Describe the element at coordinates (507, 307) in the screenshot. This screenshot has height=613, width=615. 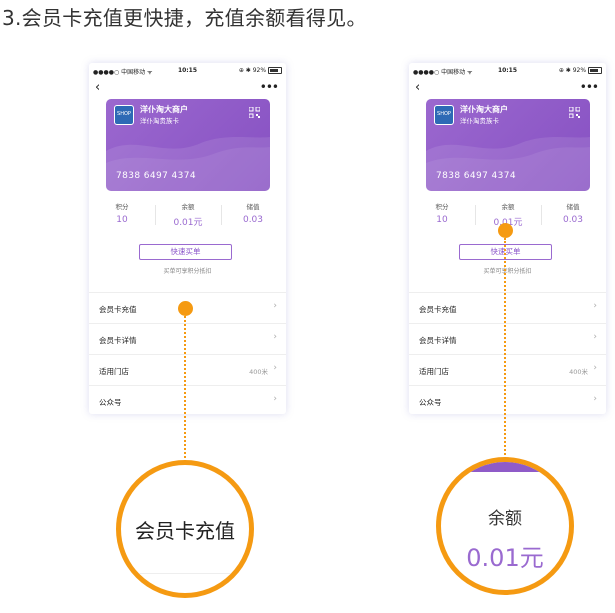
I see `menu-item-recharge: 会员卡充值 ›` at that location.